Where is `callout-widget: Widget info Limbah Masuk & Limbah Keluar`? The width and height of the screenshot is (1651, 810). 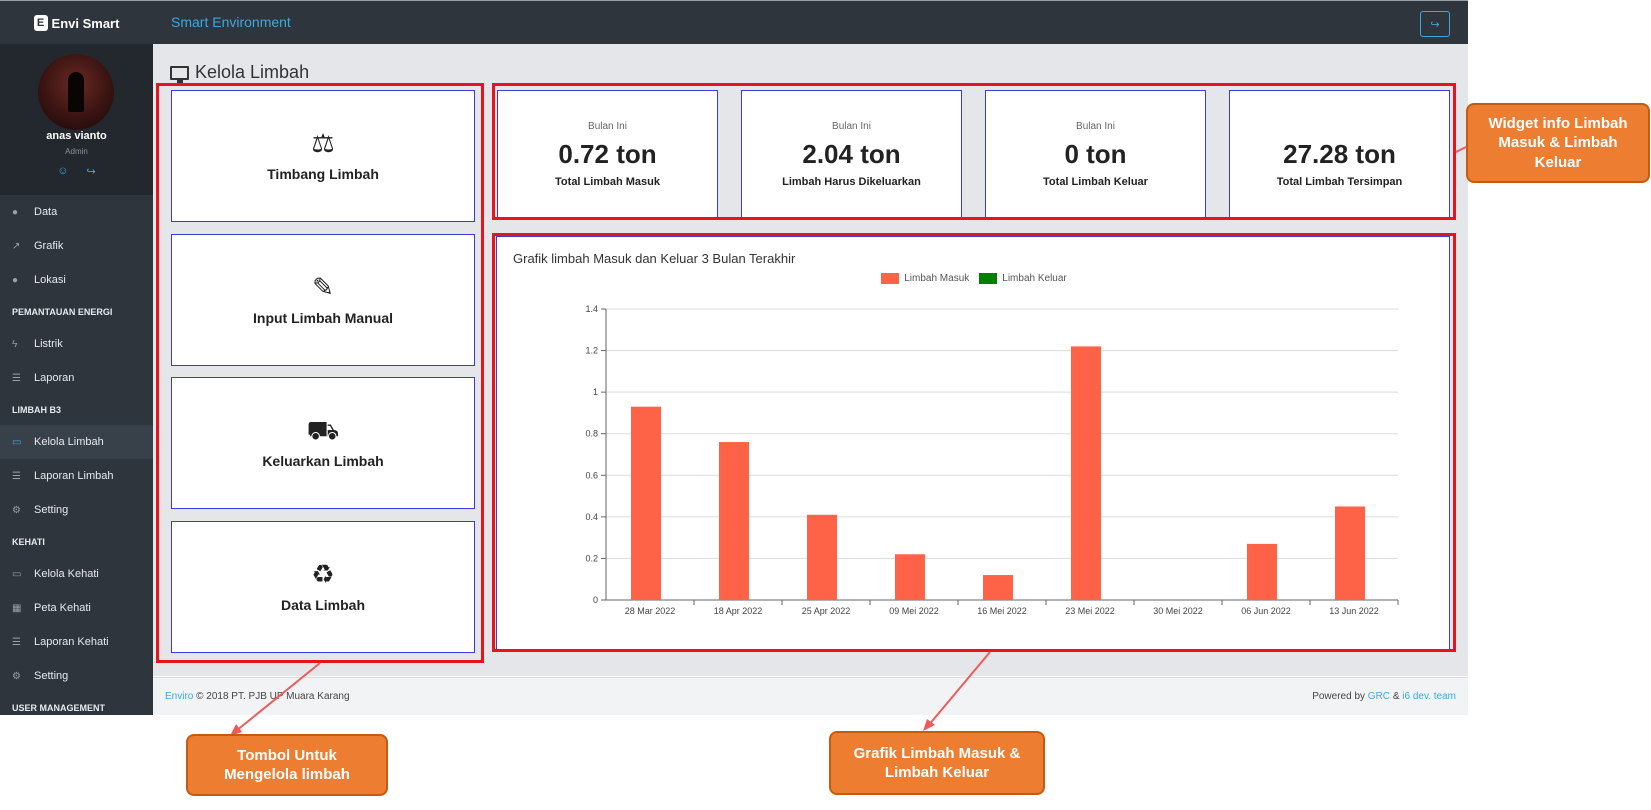
callout-widget: Widget info Limbah Masuk & Limbah Keluar is located at coordinates (1558, 143).